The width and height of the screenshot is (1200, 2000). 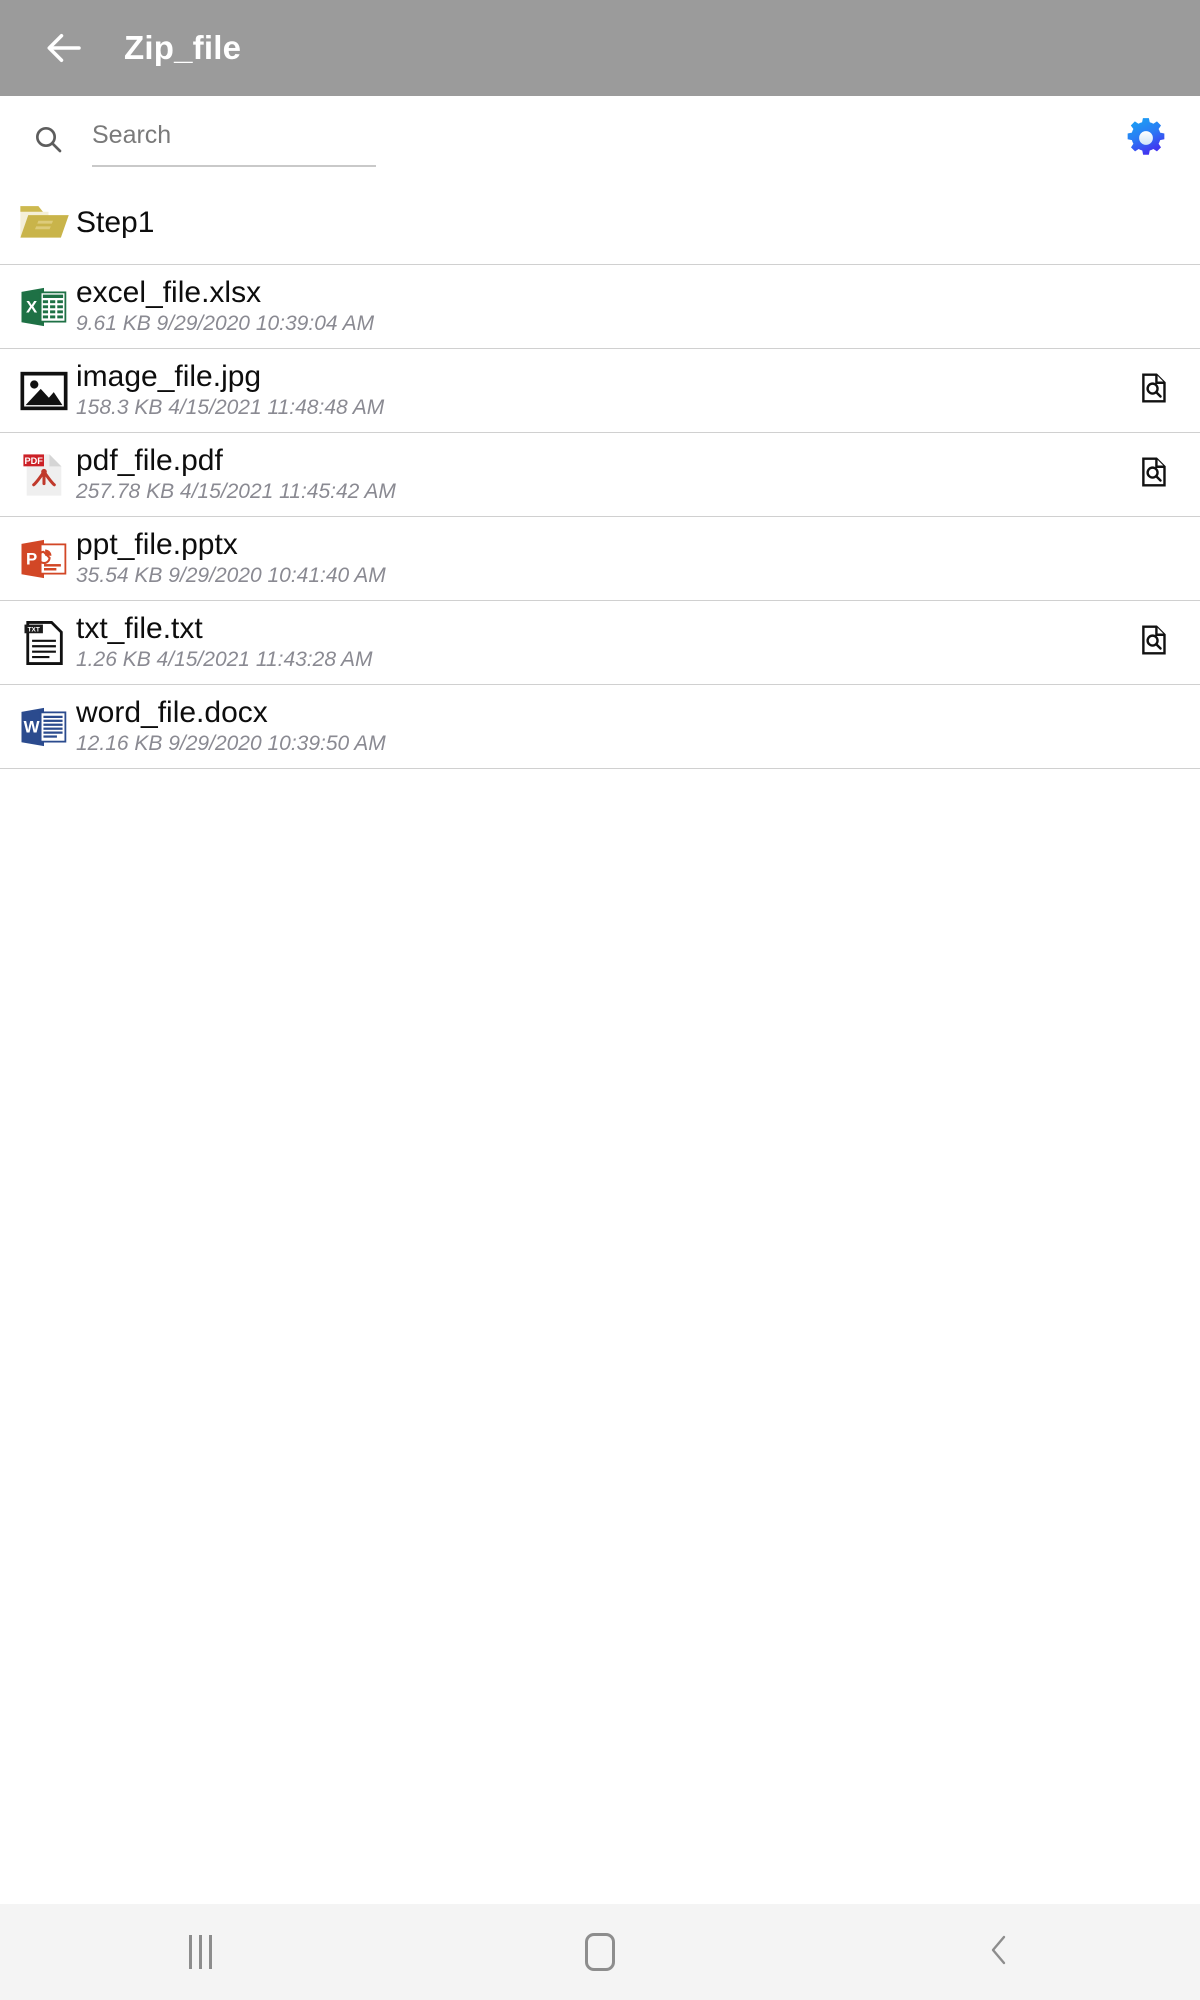 What do you see at coordinates (44, 475) in the screenshot?
I see `pdf-file-icon: PDF` at bounding box center [44, 475].